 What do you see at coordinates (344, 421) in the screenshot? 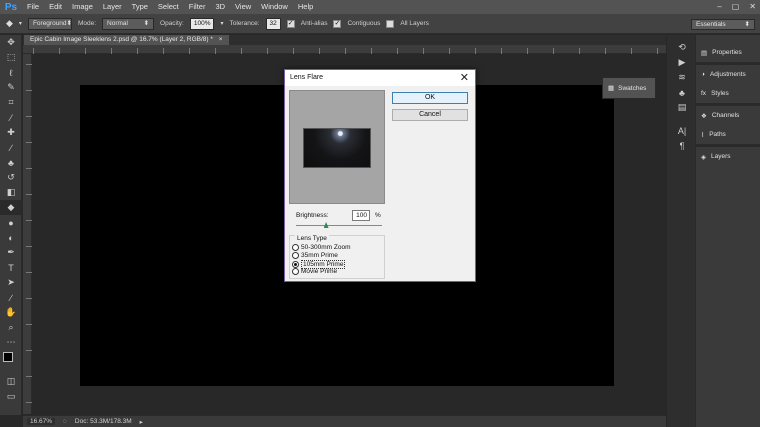
I see `status-bar: 16.67% ◌ Doc: 53.3M/178.3M ▸` at bounding box center [344, 421].